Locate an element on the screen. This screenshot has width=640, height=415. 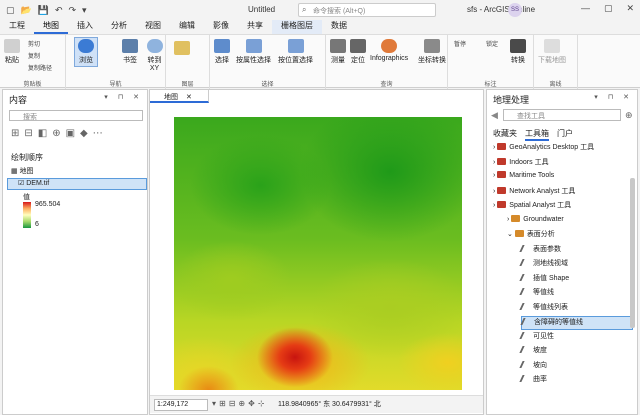
tool-item: 等值线 is located at coordinates (576, 294).